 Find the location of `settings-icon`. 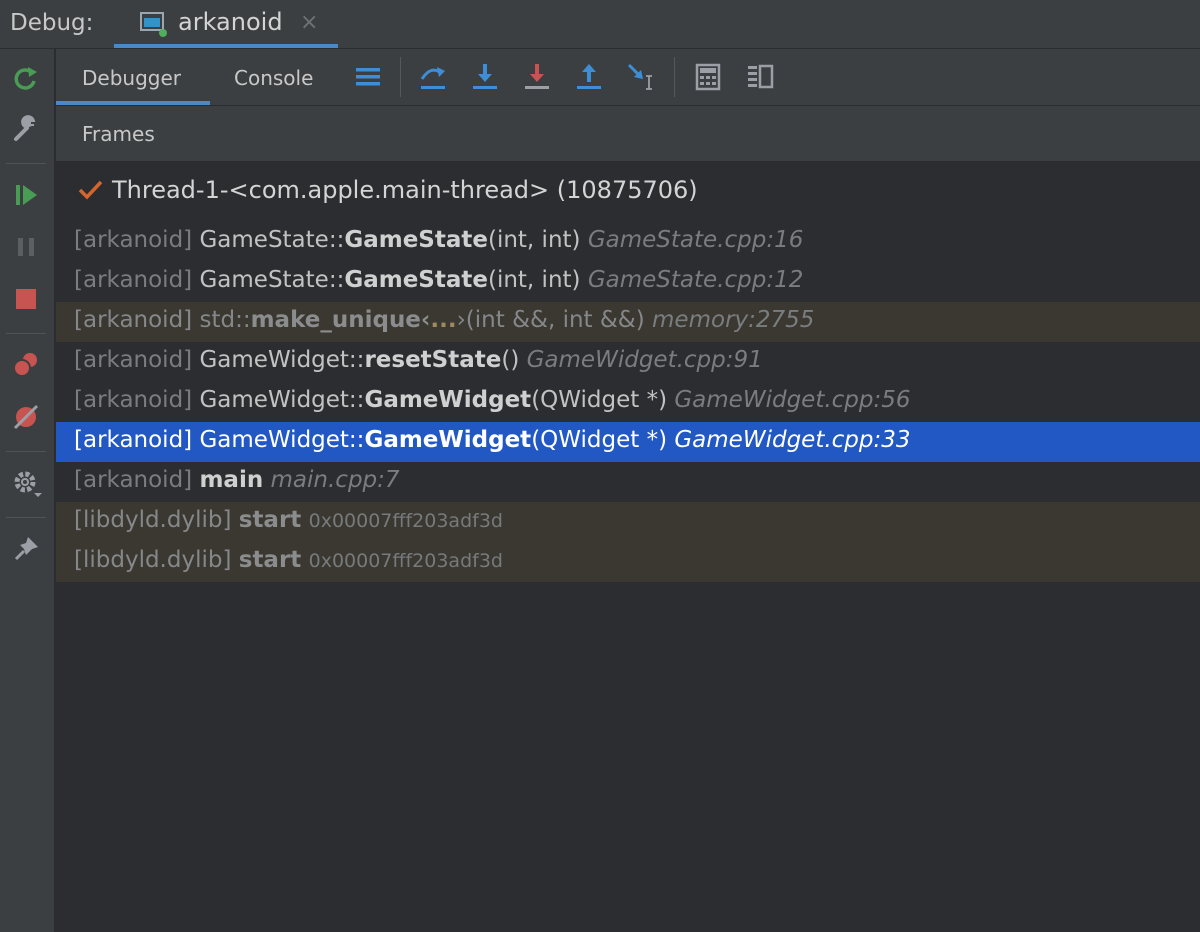

settings-icon is located at coordinates (26, 483).